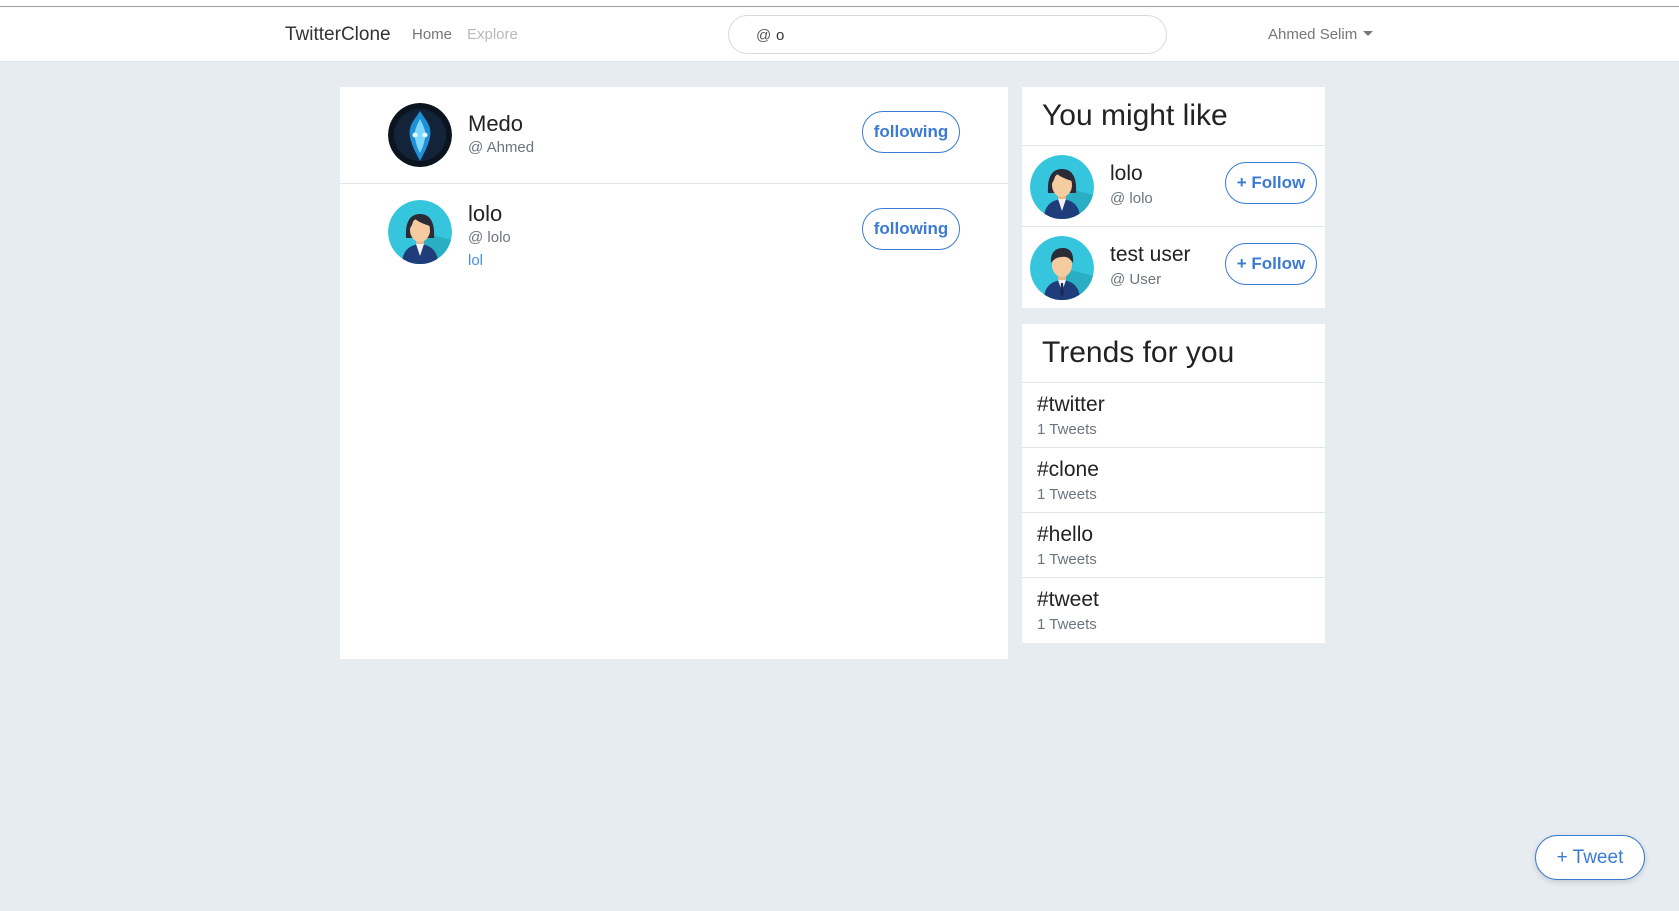  Describe the element at coordinates (1135, 115) in the screenshot. I see `suggestions-title: You might like` at that location.